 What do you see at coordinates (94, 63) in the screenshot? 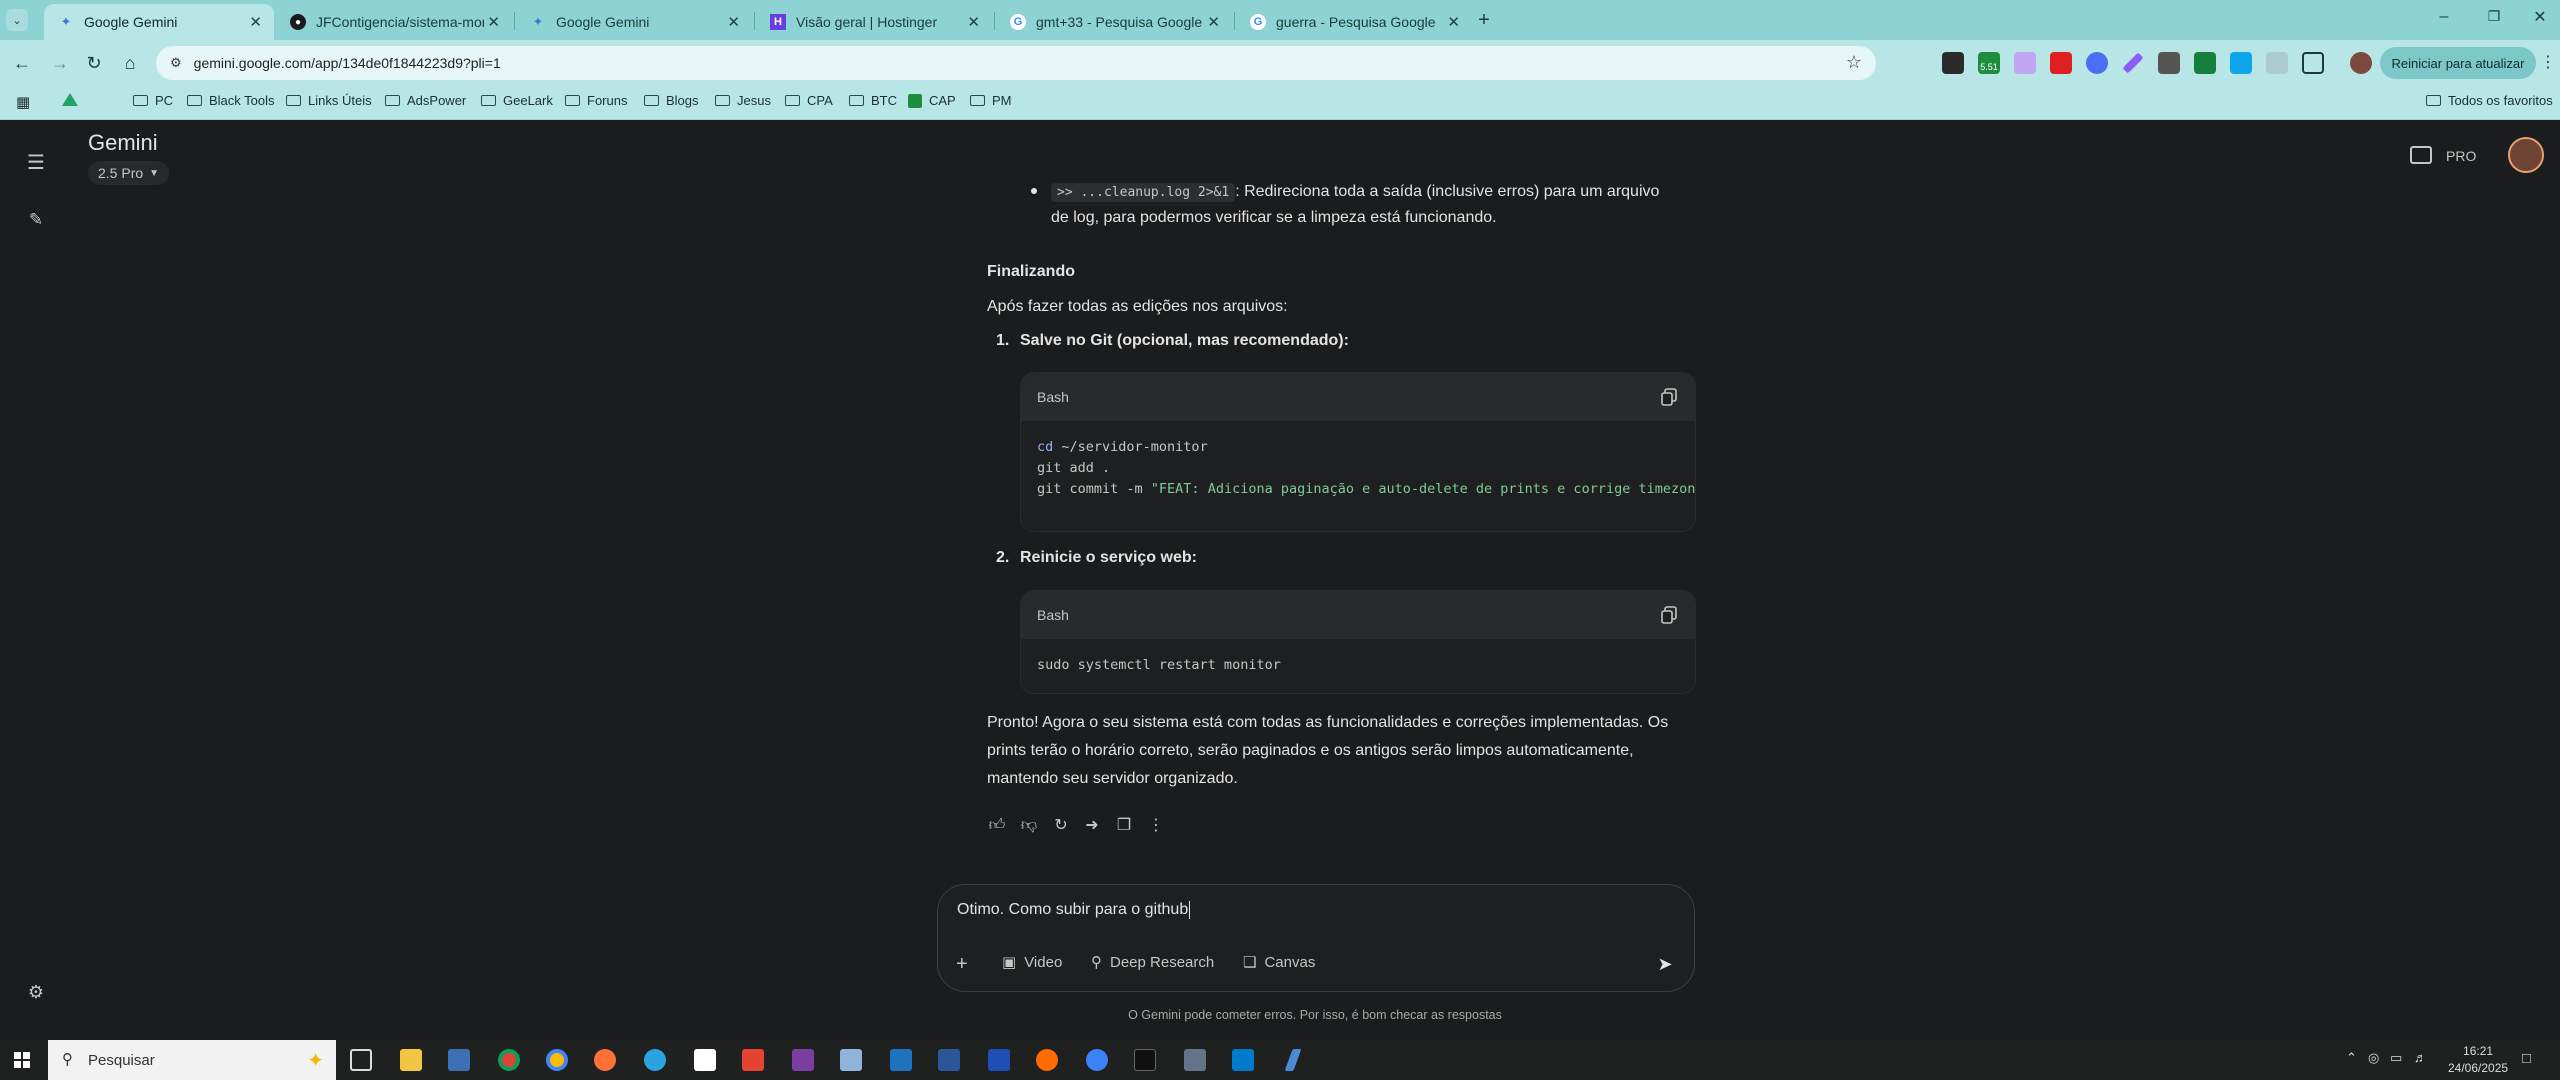
I see `reload-icon: ↻` at bounding box center [94, 63].